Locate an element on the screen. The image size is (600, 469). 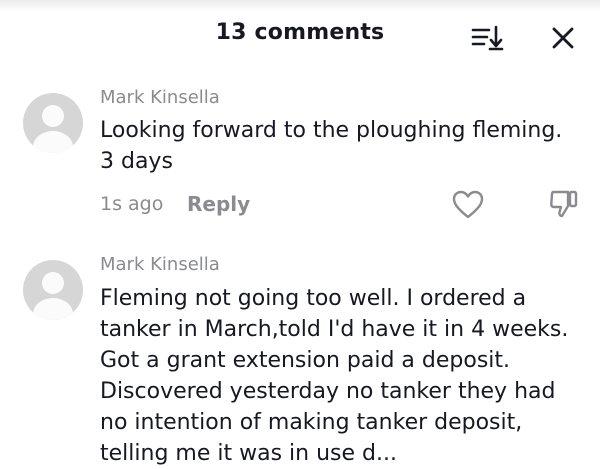
comments-count-title: 13 comments is located at coordinates (300, 32).